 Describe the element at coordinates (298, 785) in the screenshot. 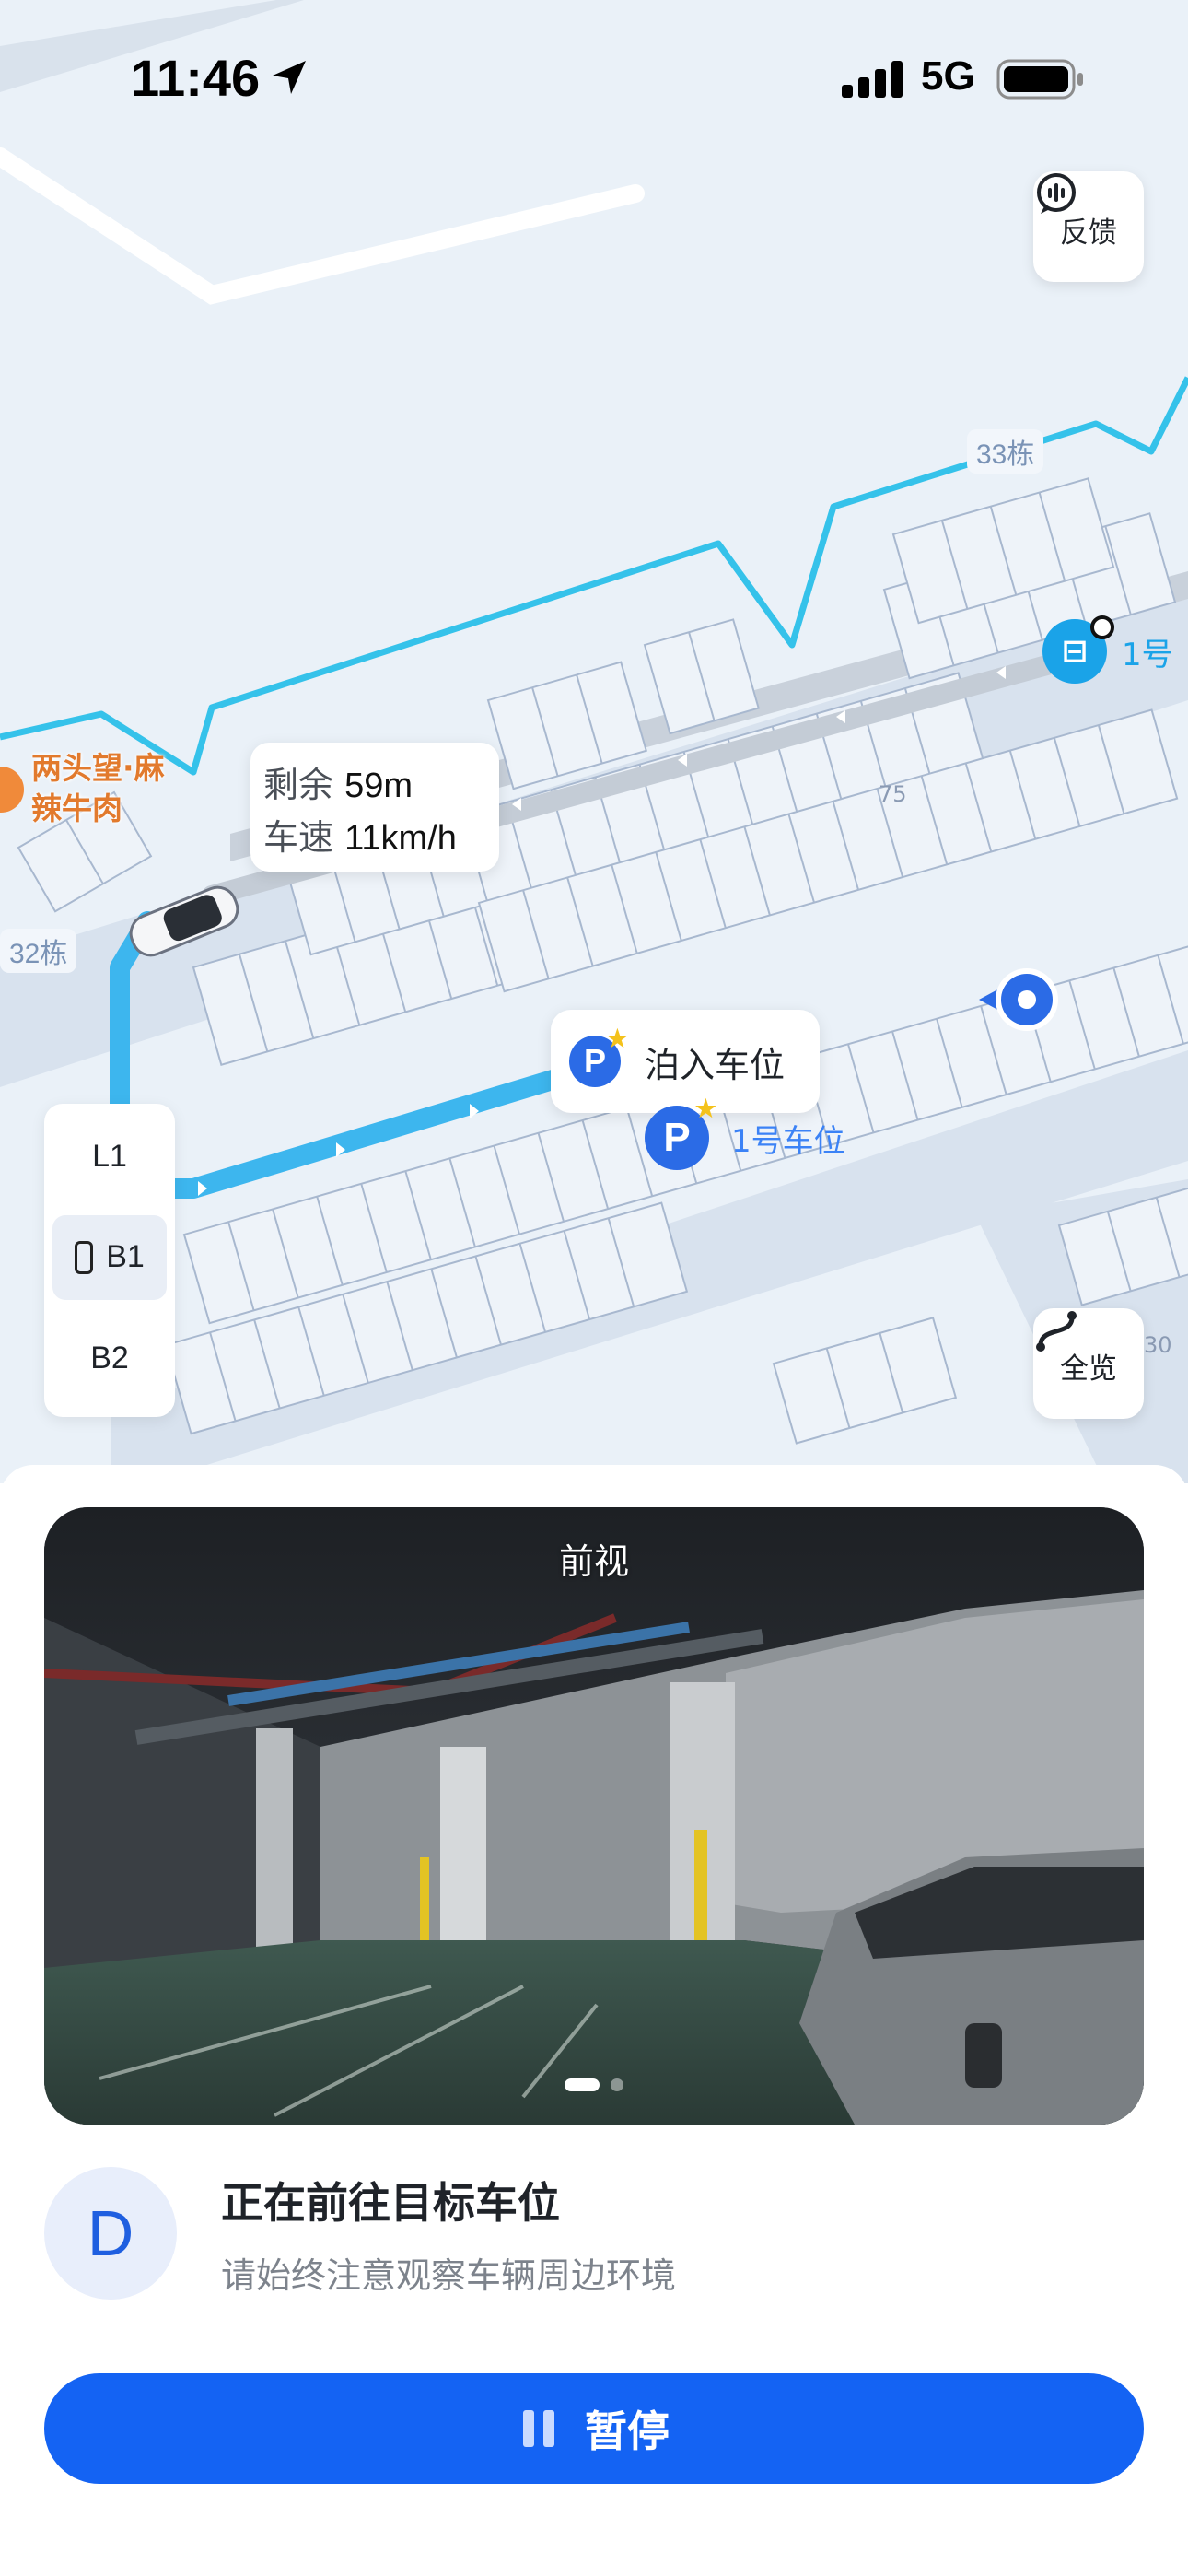

I see `remaining-label: 剩余` at that location.